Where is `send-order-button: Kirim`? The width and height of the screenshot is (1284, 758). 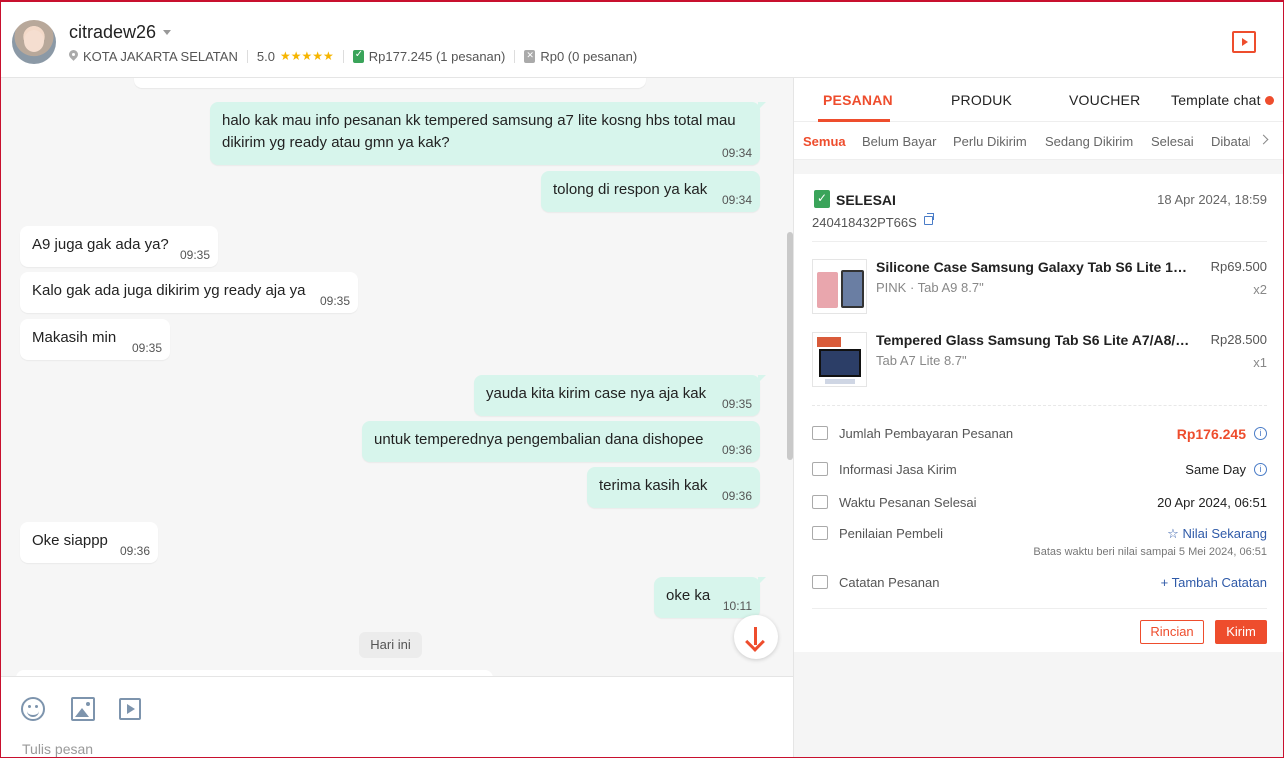 send-order-button: Kirim is located at coordinates (1241, 632).